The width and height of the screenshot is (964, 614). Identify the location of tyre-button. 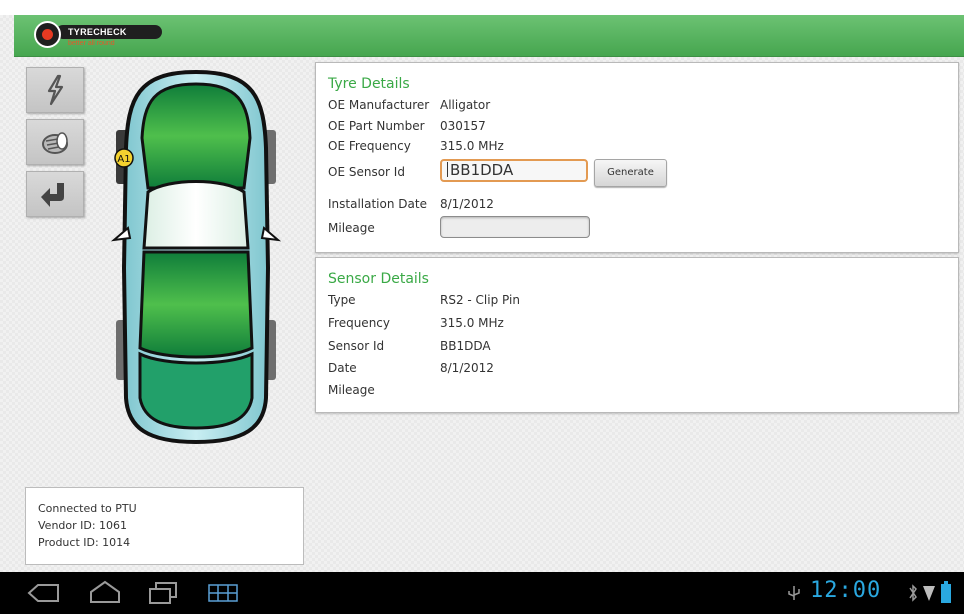
(55, 142).